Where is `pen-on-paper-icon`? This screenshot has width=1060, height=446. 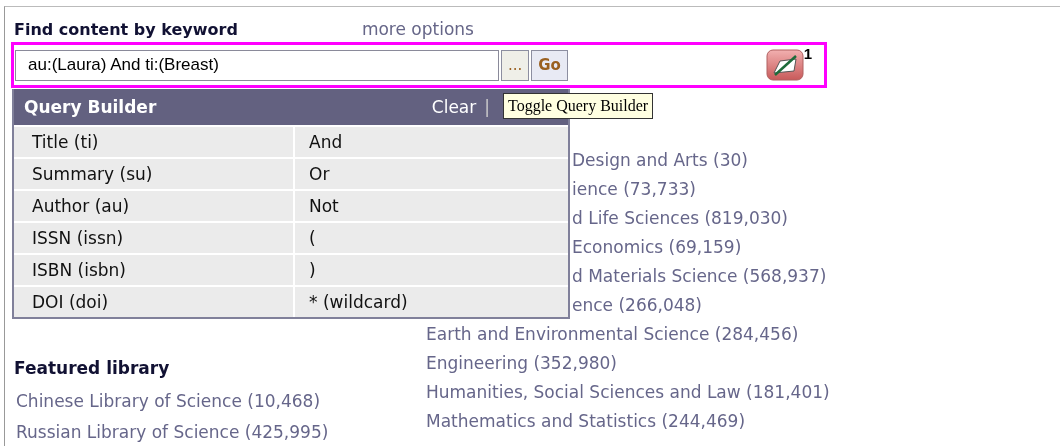
pen-on-paper-icon is located at coordinates (784, 65).